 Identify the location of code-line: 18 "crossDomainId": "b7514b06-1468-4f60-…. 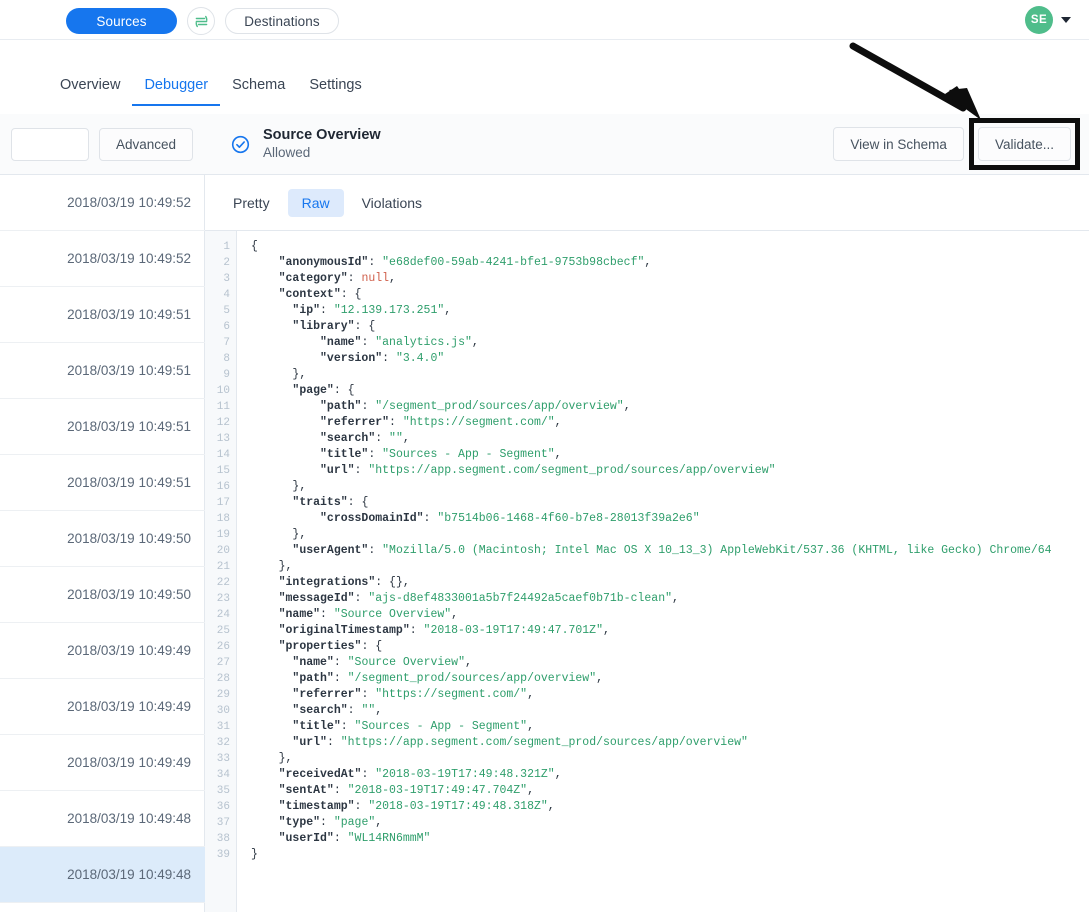
(647, 519).